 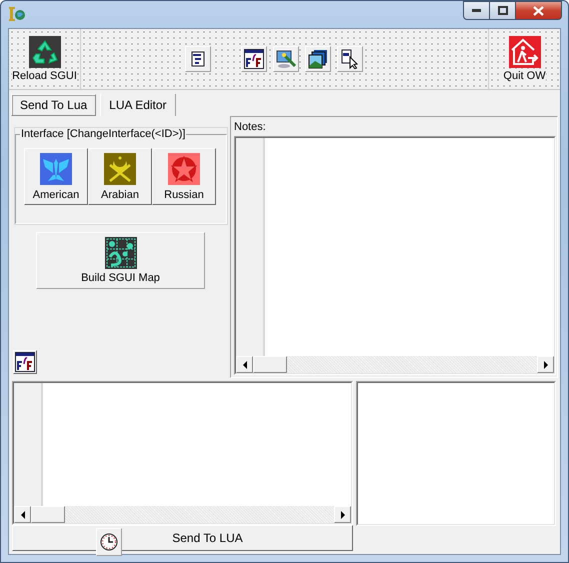 I want to click on interface-button: Arabian, so click(x=120, y=176).